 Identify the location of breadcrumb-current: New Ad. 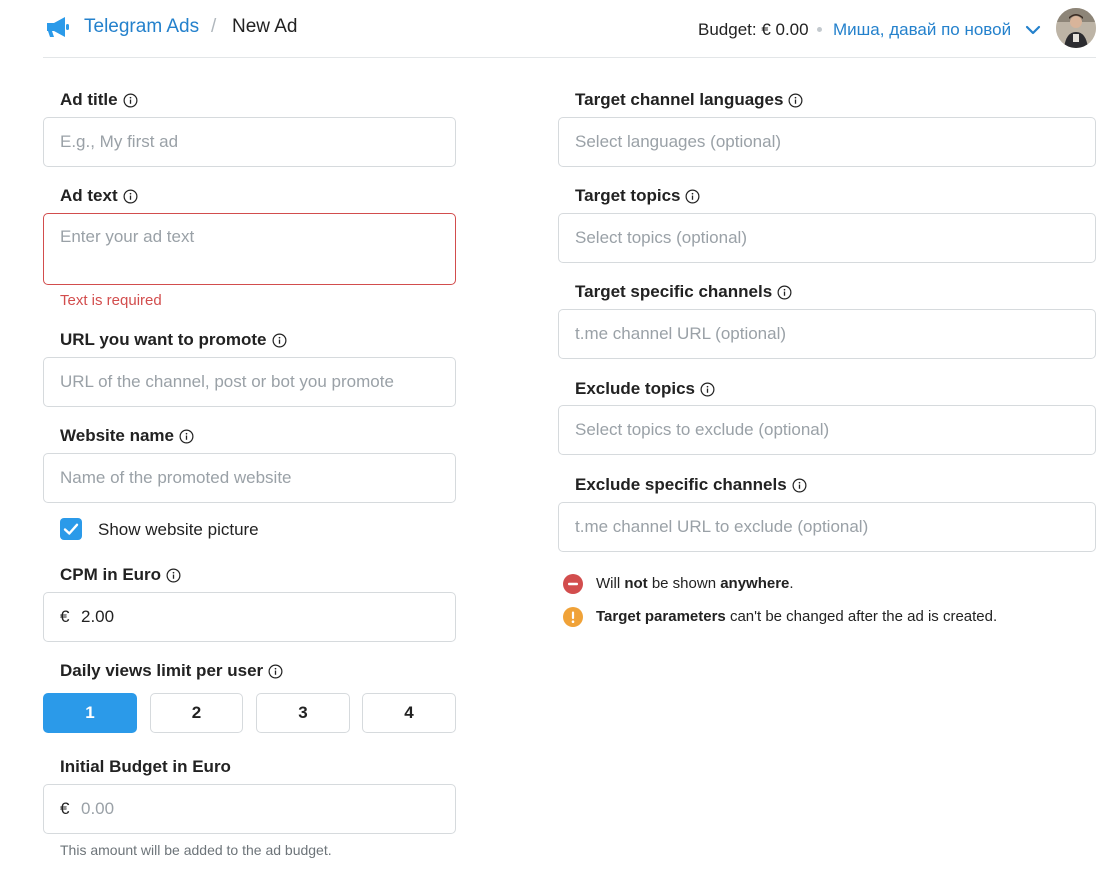
(265, 26).